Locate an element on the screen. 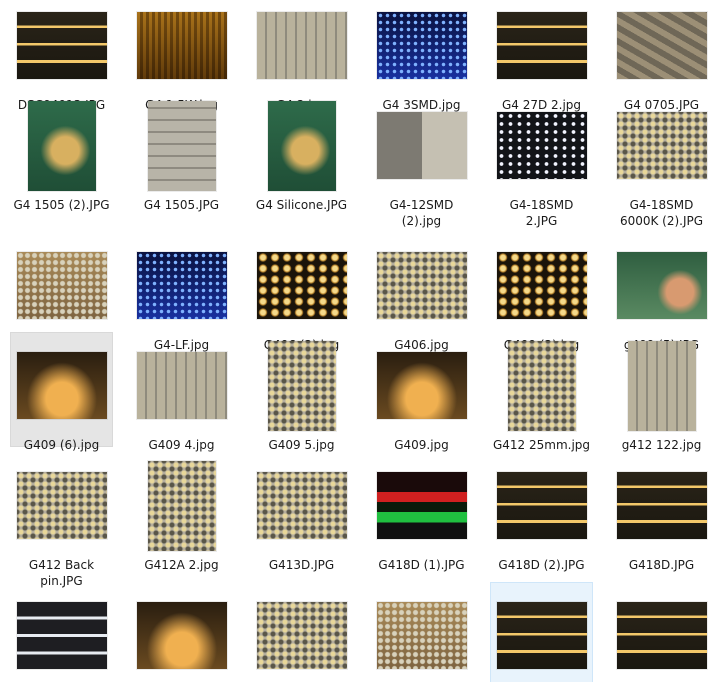 The height and width of the screenshot is (682, 721). file-item: G4 1505 (2).JPG is located at coordinates (61, 152).